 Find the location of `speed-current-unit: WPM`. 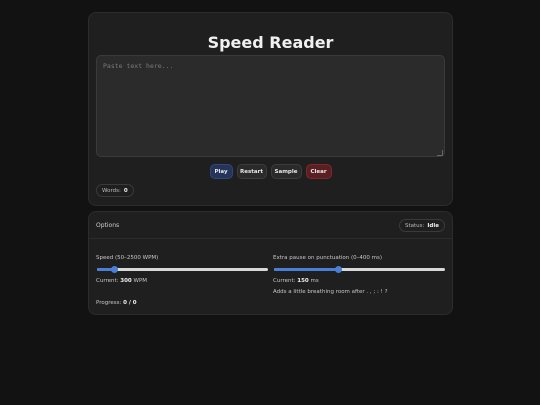

speed-current-unit: WPM is located at coordinates (140, 281).